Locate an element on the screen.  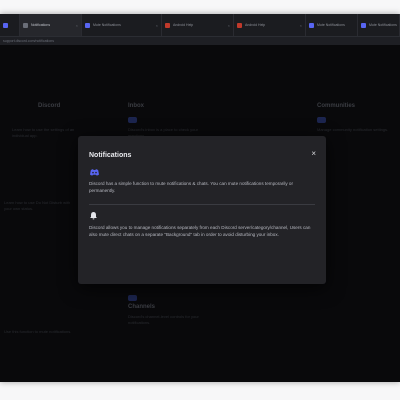
url-text: support.discord.com/notifications is located at coordinates (28, 41).